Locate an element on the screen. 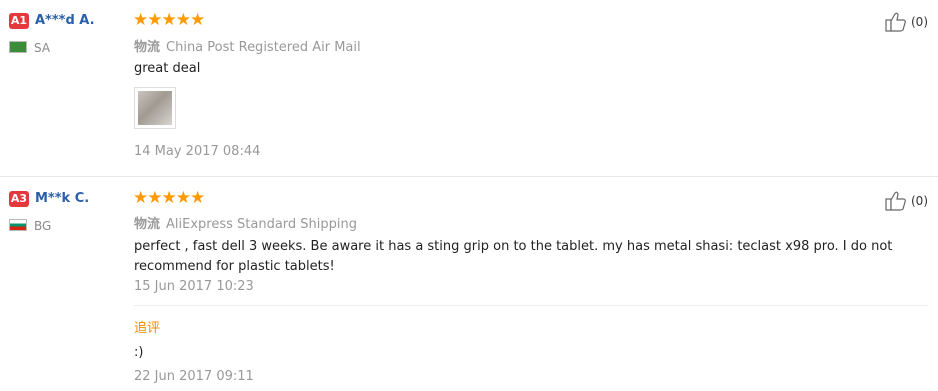 The height and width of the screenshot is (391, 938). review-text: great deal is located at coordinates (167, 68).